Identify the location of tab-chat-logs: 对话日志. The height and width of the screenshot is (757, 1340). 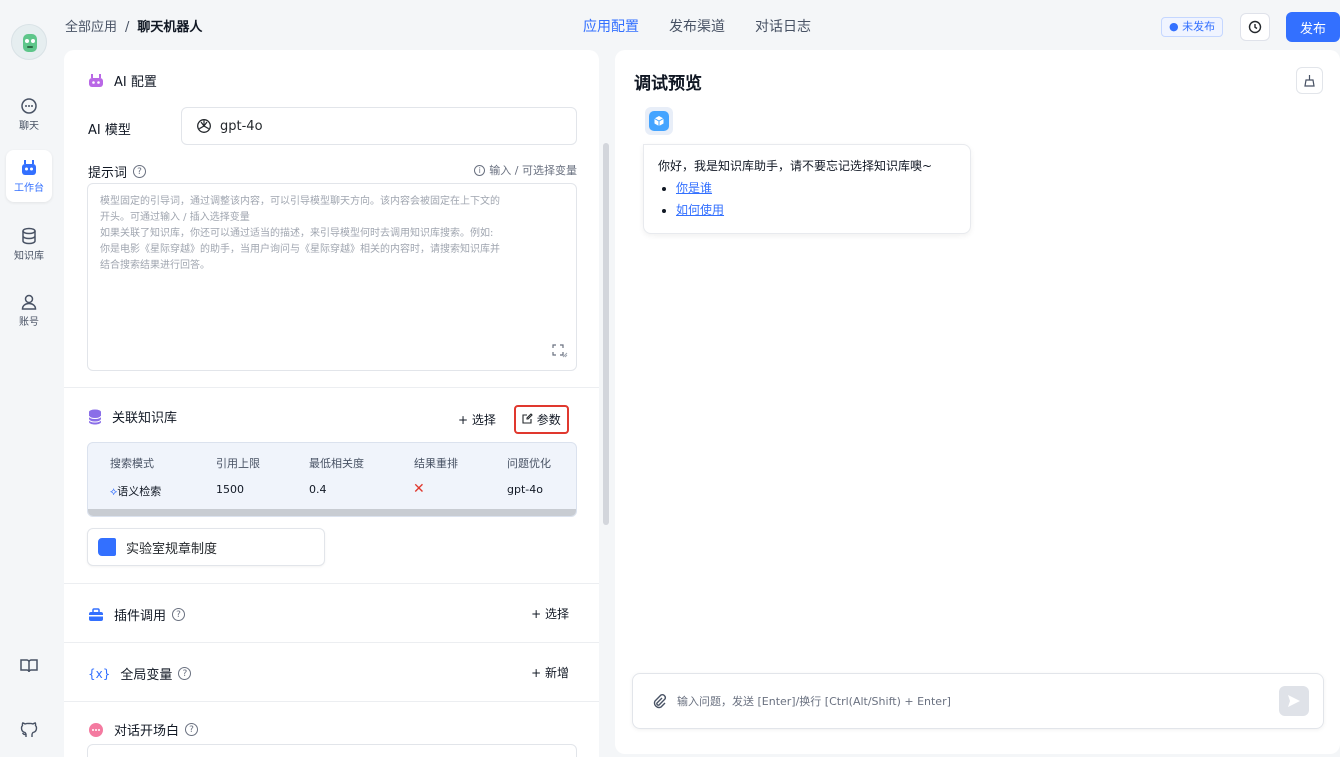
(783, 26).